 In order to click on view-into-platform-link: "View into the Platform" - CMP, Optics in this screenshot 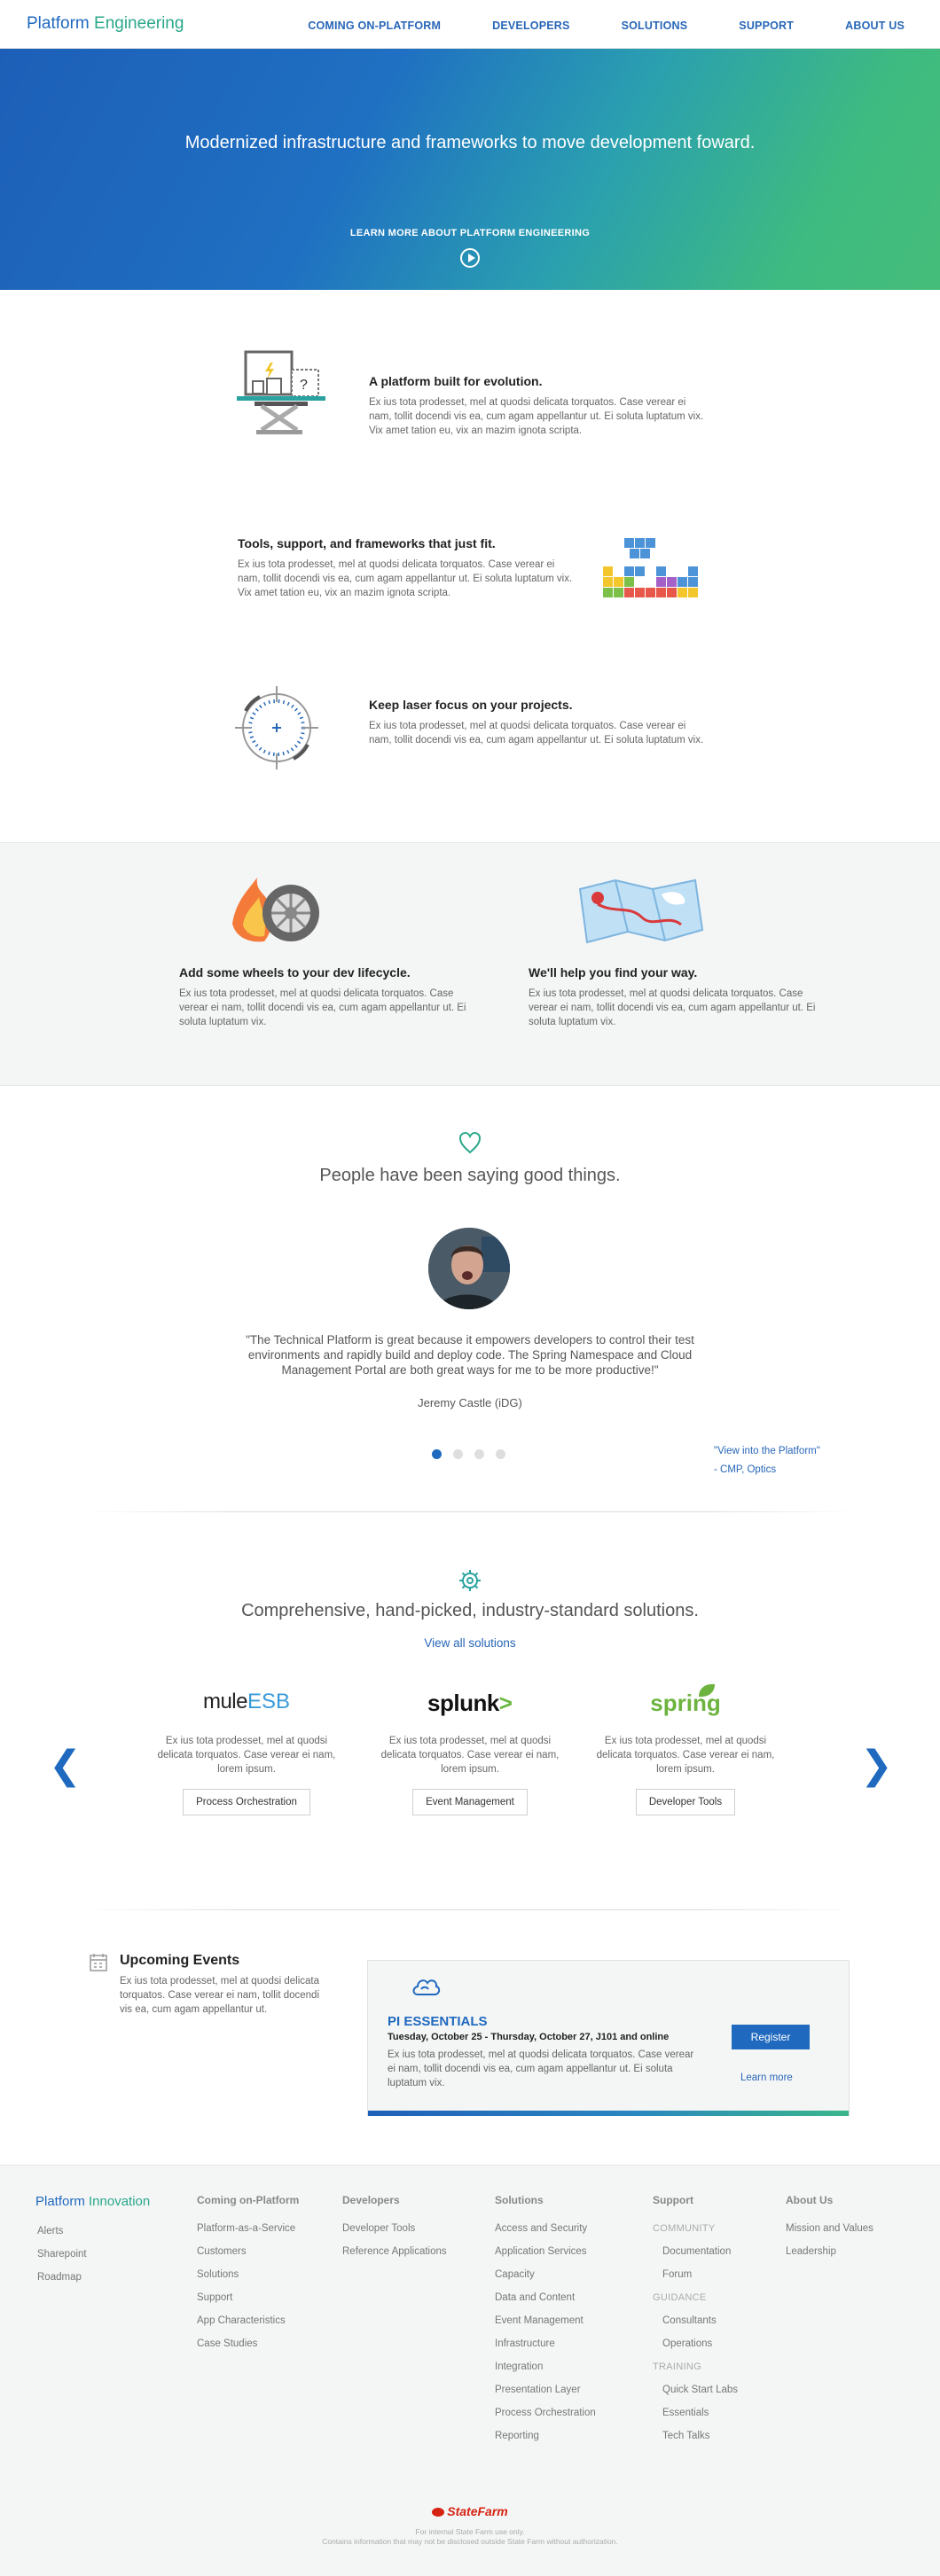, I will do `click(767, 1460)`.